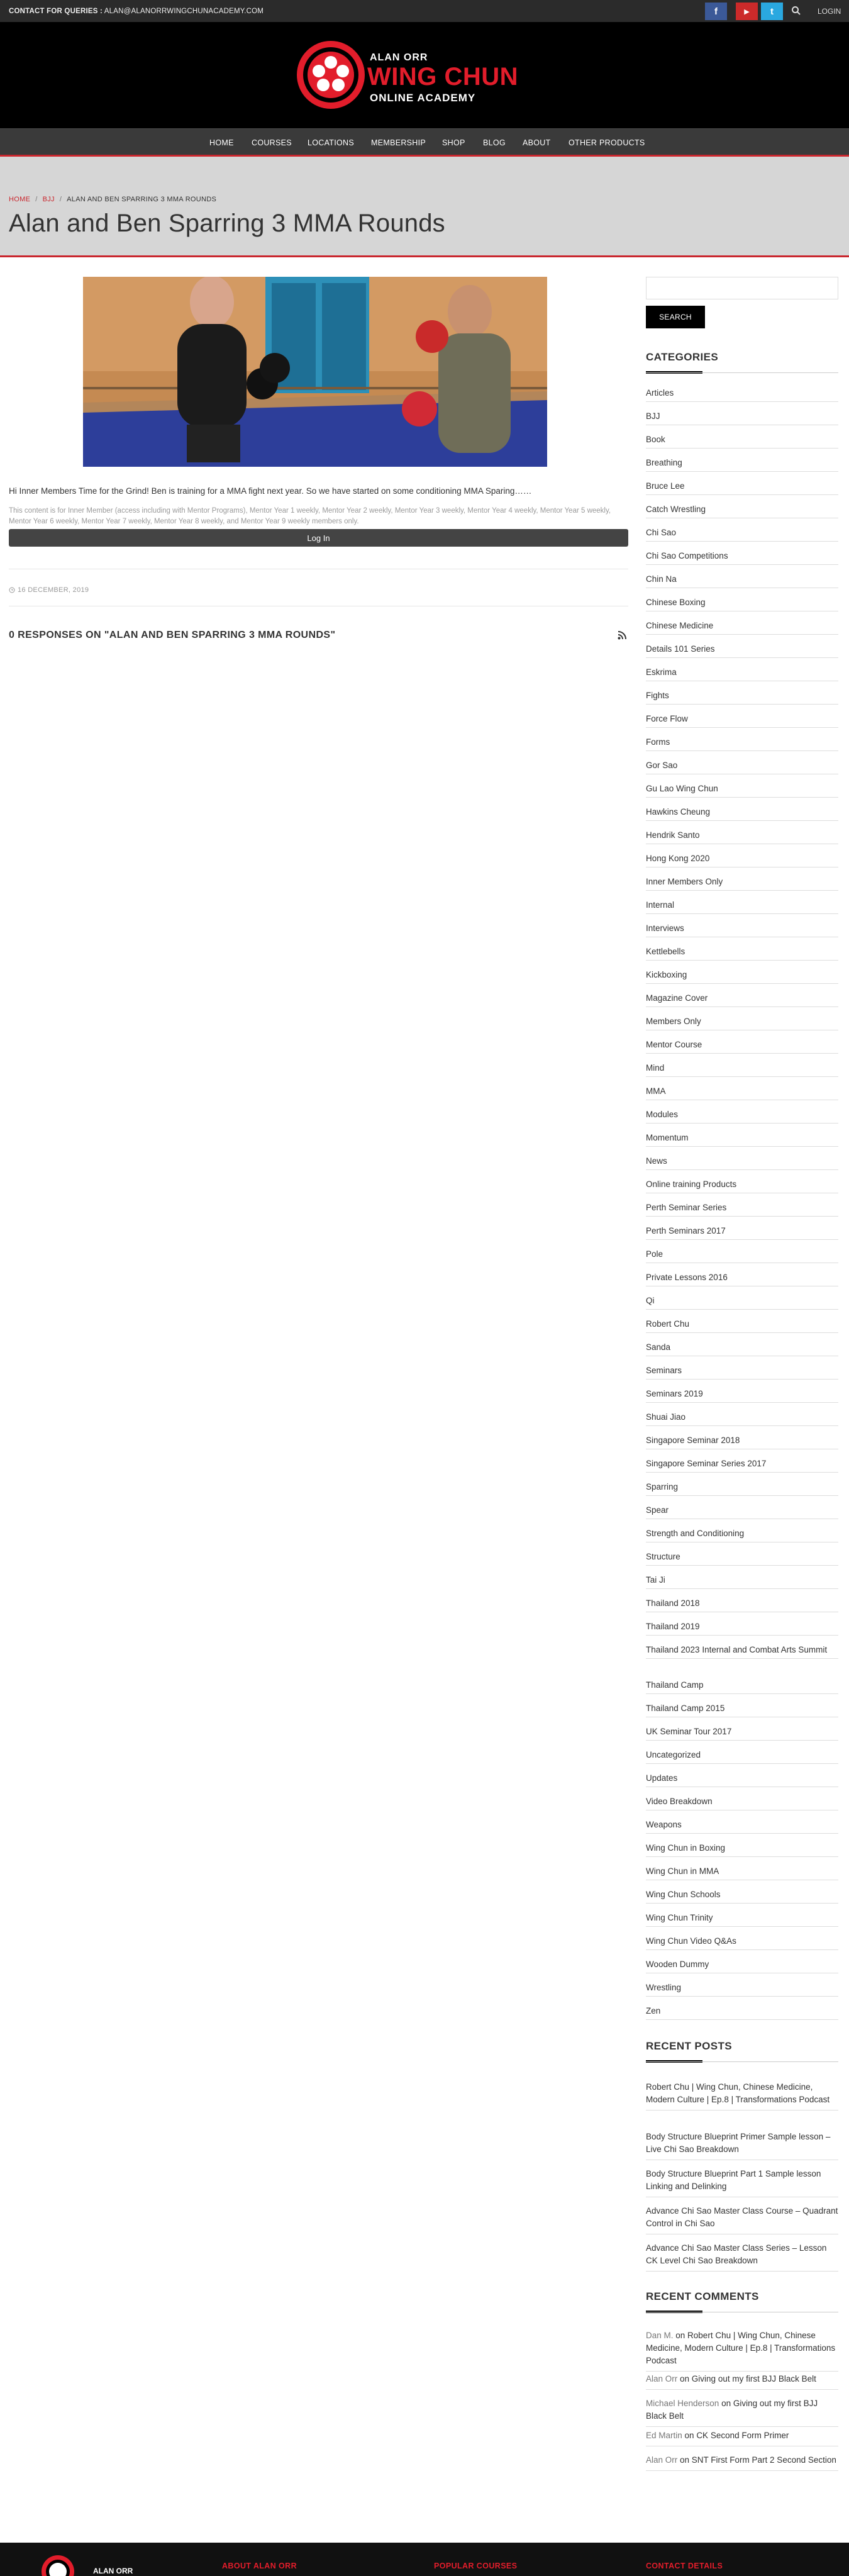  Describe the element at coordinates (747, 11) in the screenshot. I see `youtube-icon: ▶` at that location.